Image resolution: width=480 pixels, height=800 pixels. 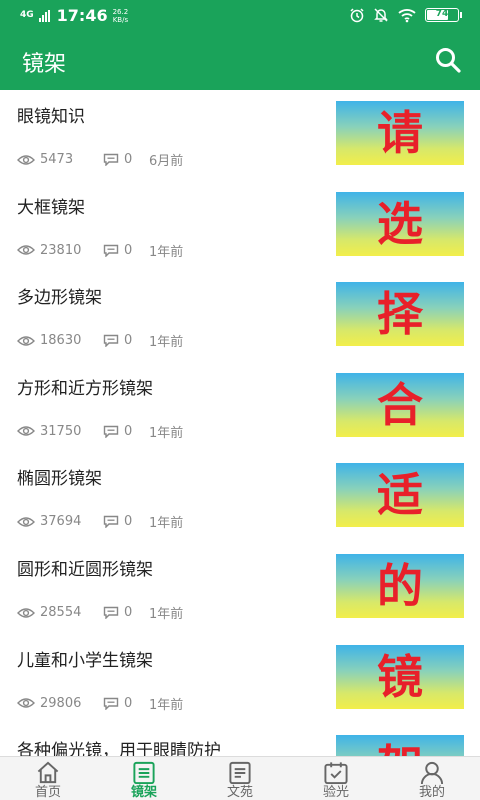 I want to click on network-type: 4G, so click(x=27, y=15).